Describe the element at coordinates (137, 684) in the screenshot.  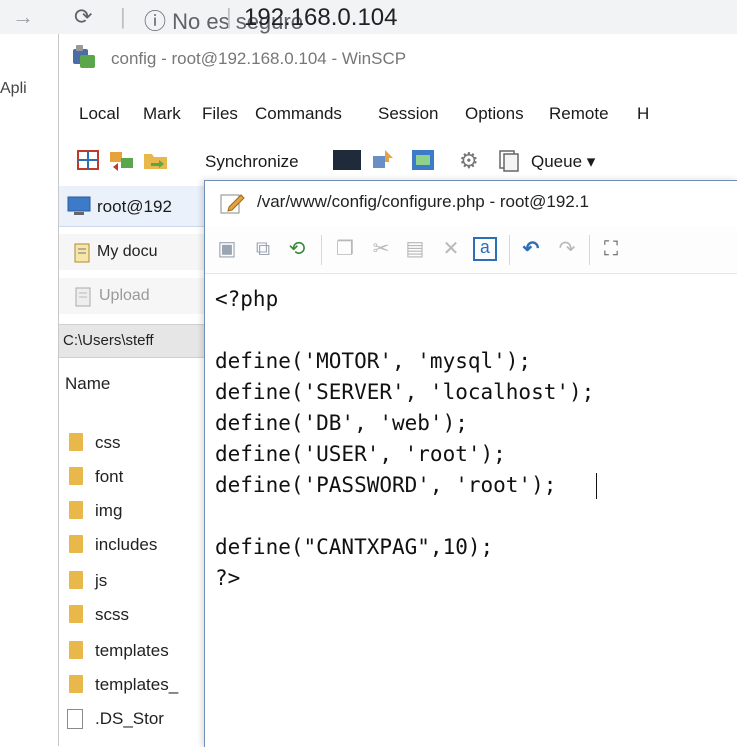
I see `file-name: templates_` at that location.